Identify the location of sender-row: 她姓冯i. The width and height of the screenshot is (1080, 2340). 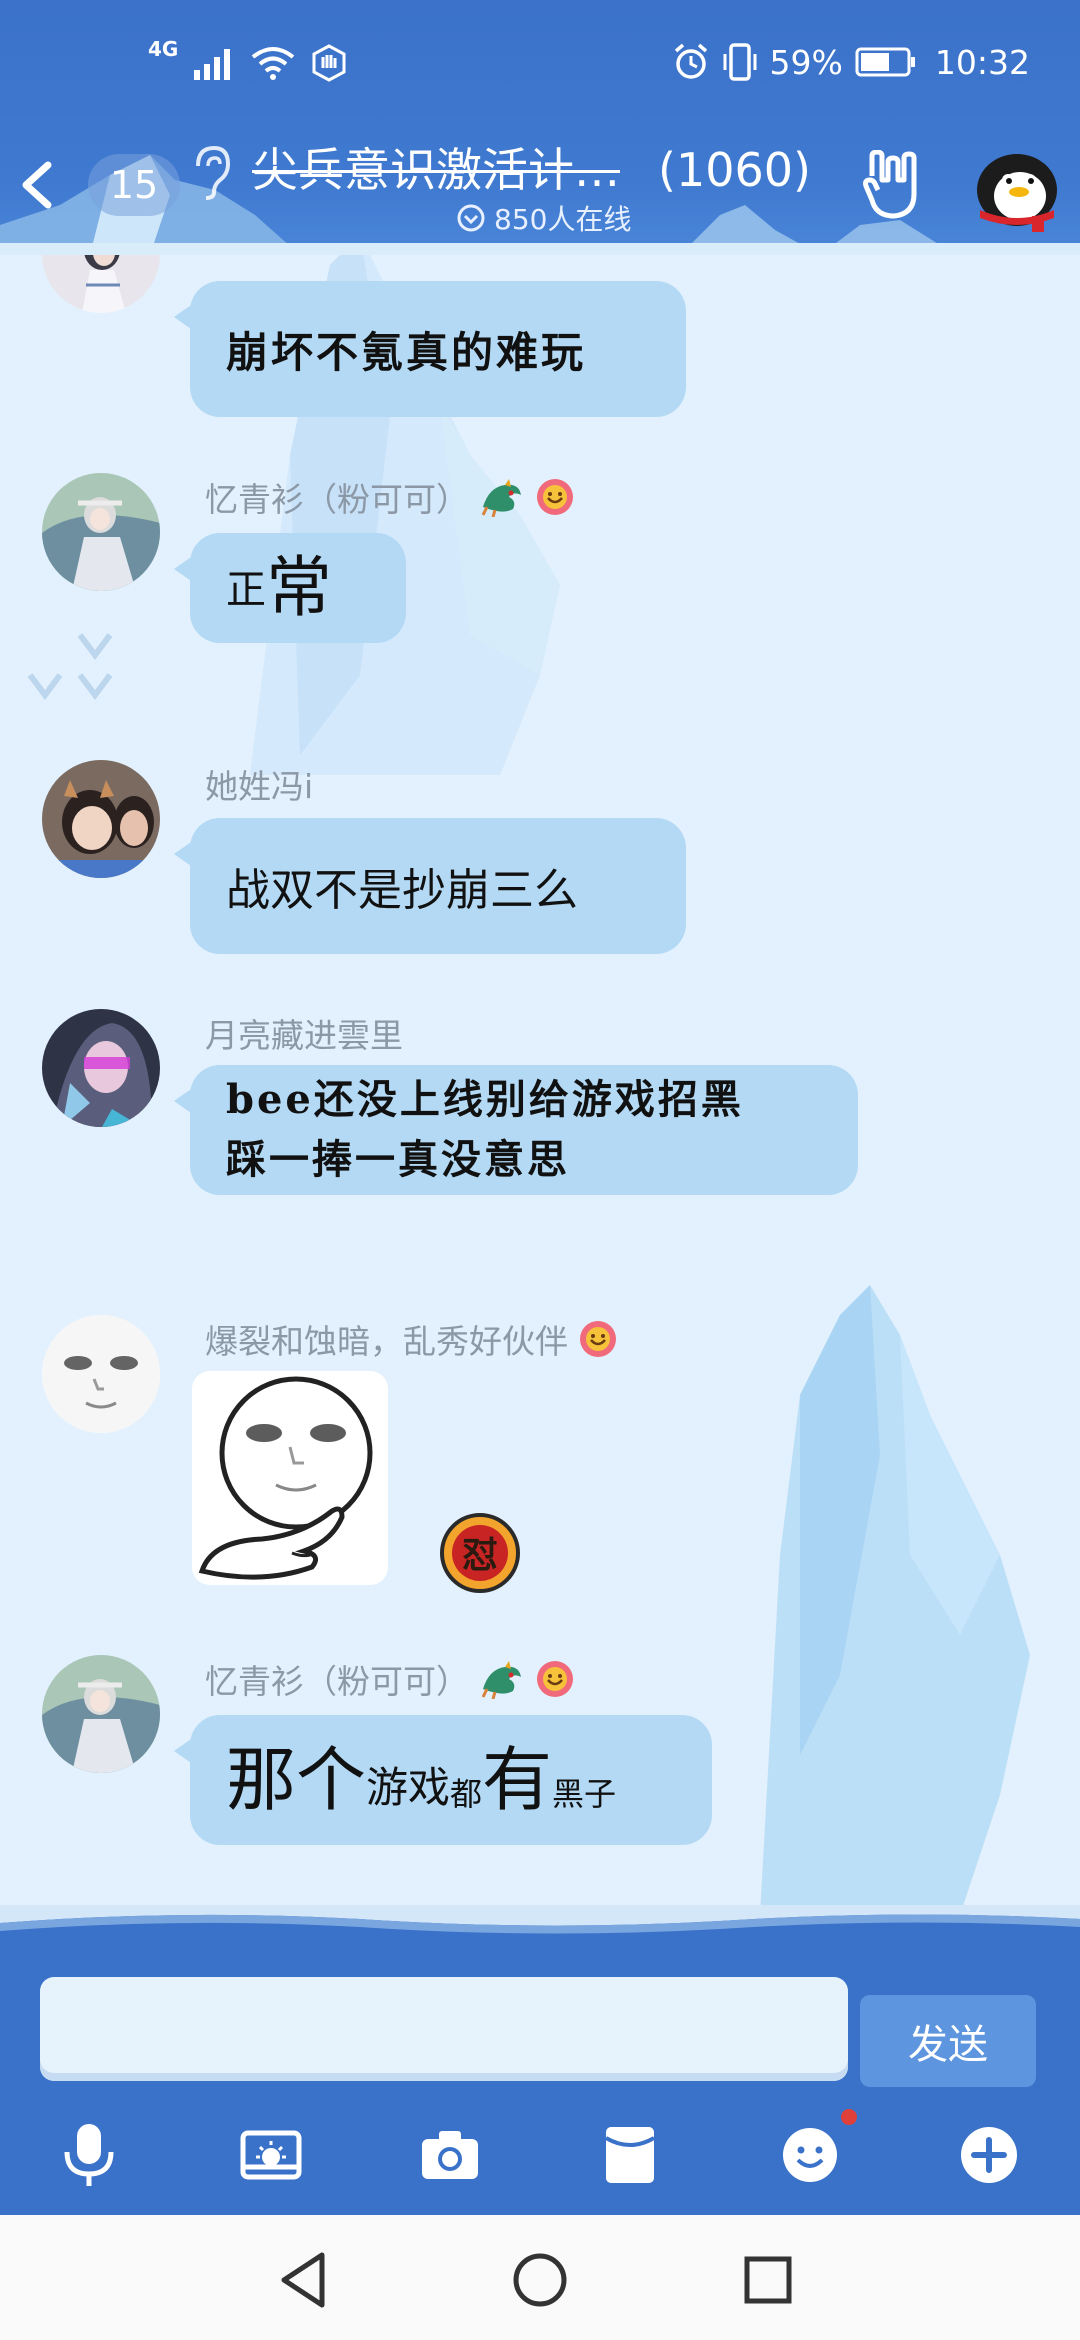
(259, 784).